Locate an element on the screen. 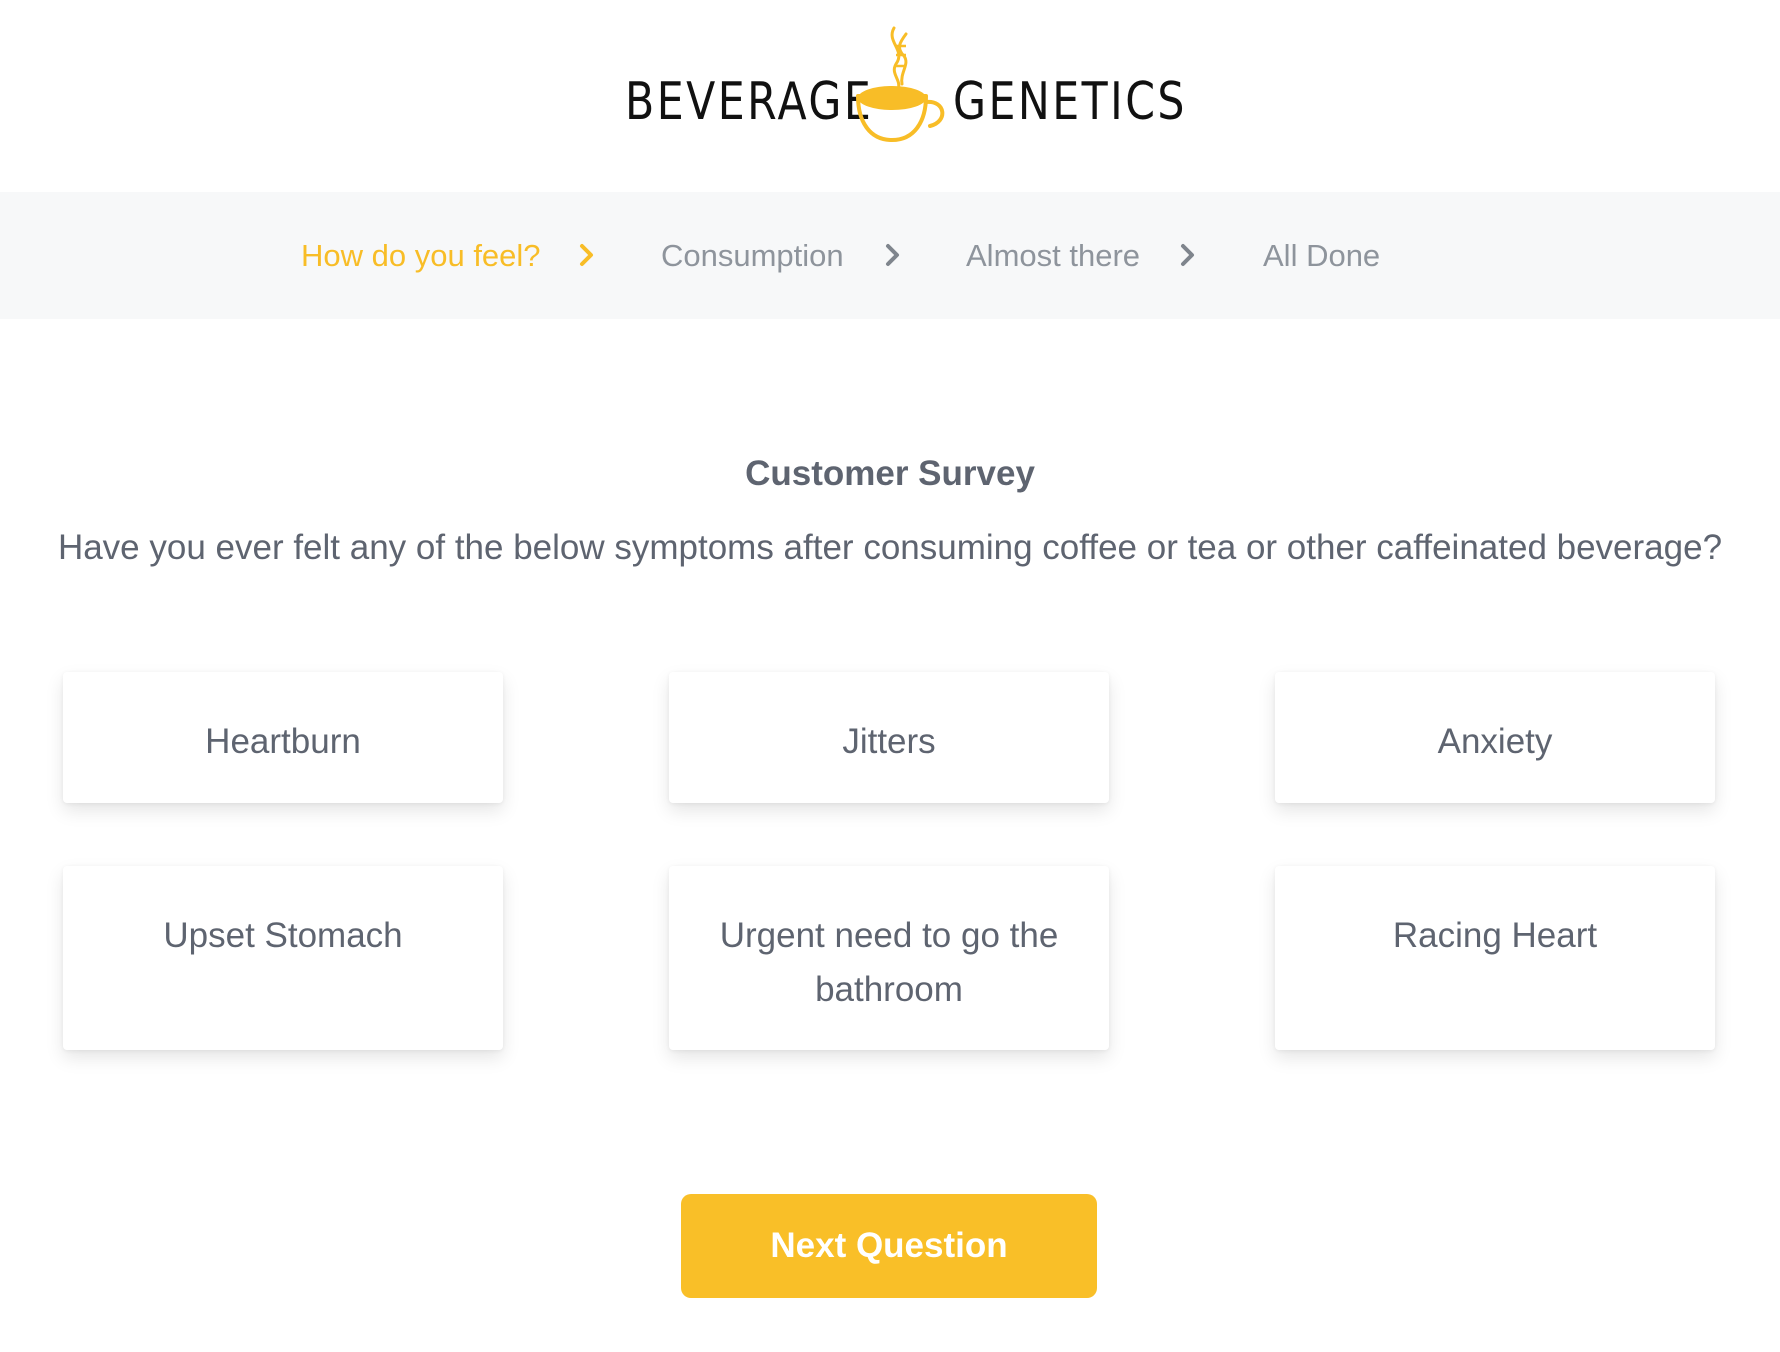 This screenshot has width=1780, height=1352. step-almost-there: Almost there is located at coordinates (1053, 255).